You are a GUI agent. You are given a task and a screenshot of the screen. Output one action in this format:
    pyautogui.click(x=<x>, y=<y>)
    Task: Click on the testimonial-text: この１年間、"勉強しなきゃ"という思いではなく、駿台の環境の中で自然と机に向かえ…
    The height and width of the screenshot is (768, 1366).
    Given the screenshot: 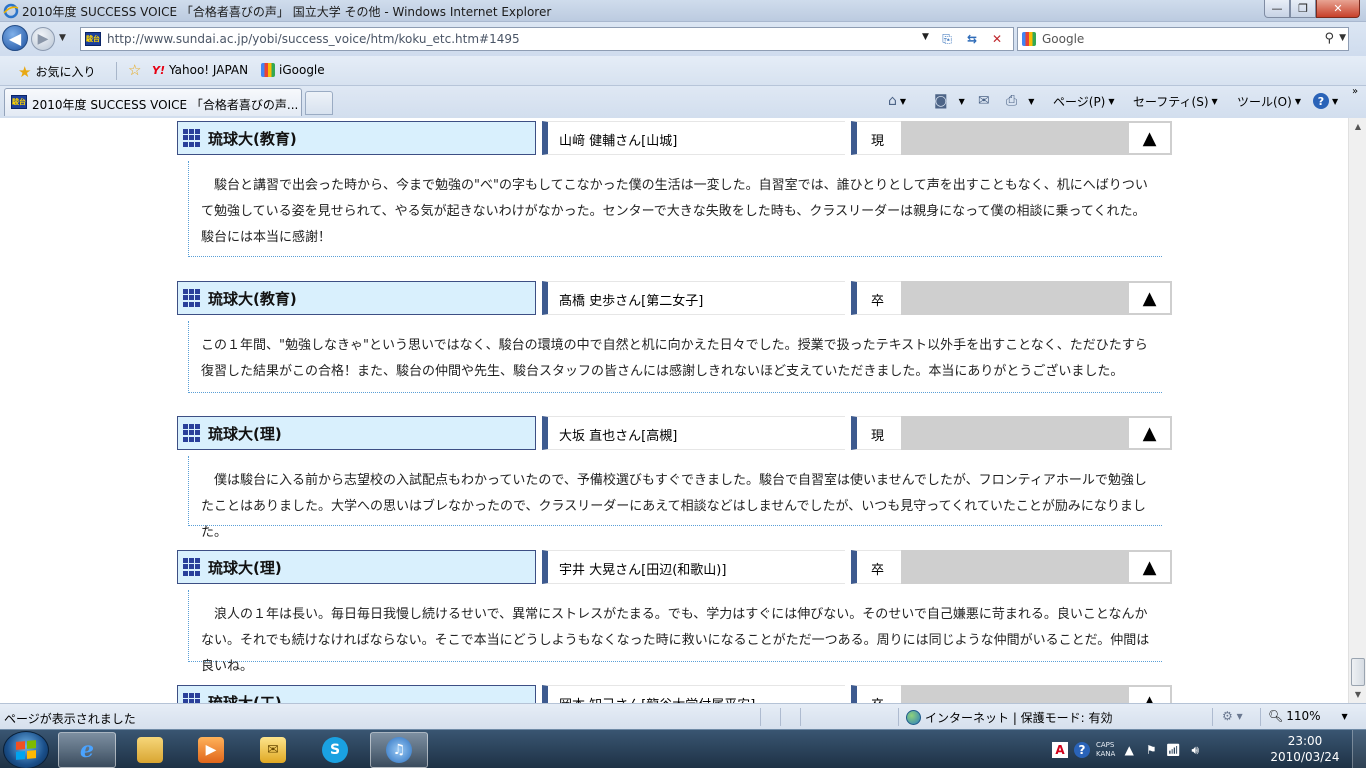 What is the action you would take?
    pyautogui.click(x=675, y=357)
    